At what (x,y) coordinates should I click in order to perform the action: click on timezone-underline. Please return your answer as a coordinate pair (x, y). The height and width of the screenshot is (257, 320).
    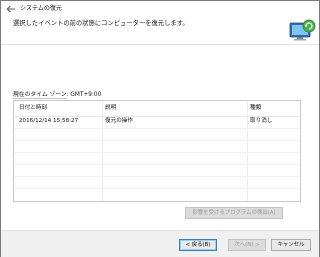
    Looking at the image, I should click on (40, 98).